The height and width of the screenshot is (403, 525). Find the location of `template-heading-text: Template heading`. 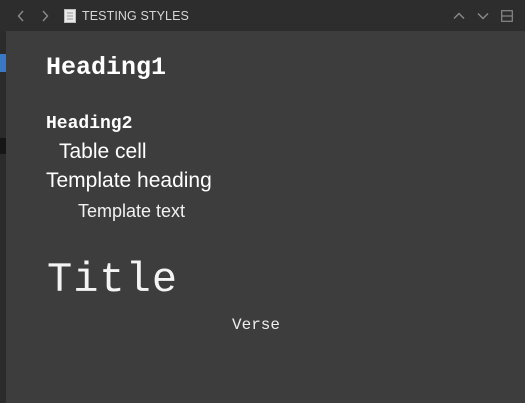

template-heading-text: Template heading is located at coordinates (129, 180).